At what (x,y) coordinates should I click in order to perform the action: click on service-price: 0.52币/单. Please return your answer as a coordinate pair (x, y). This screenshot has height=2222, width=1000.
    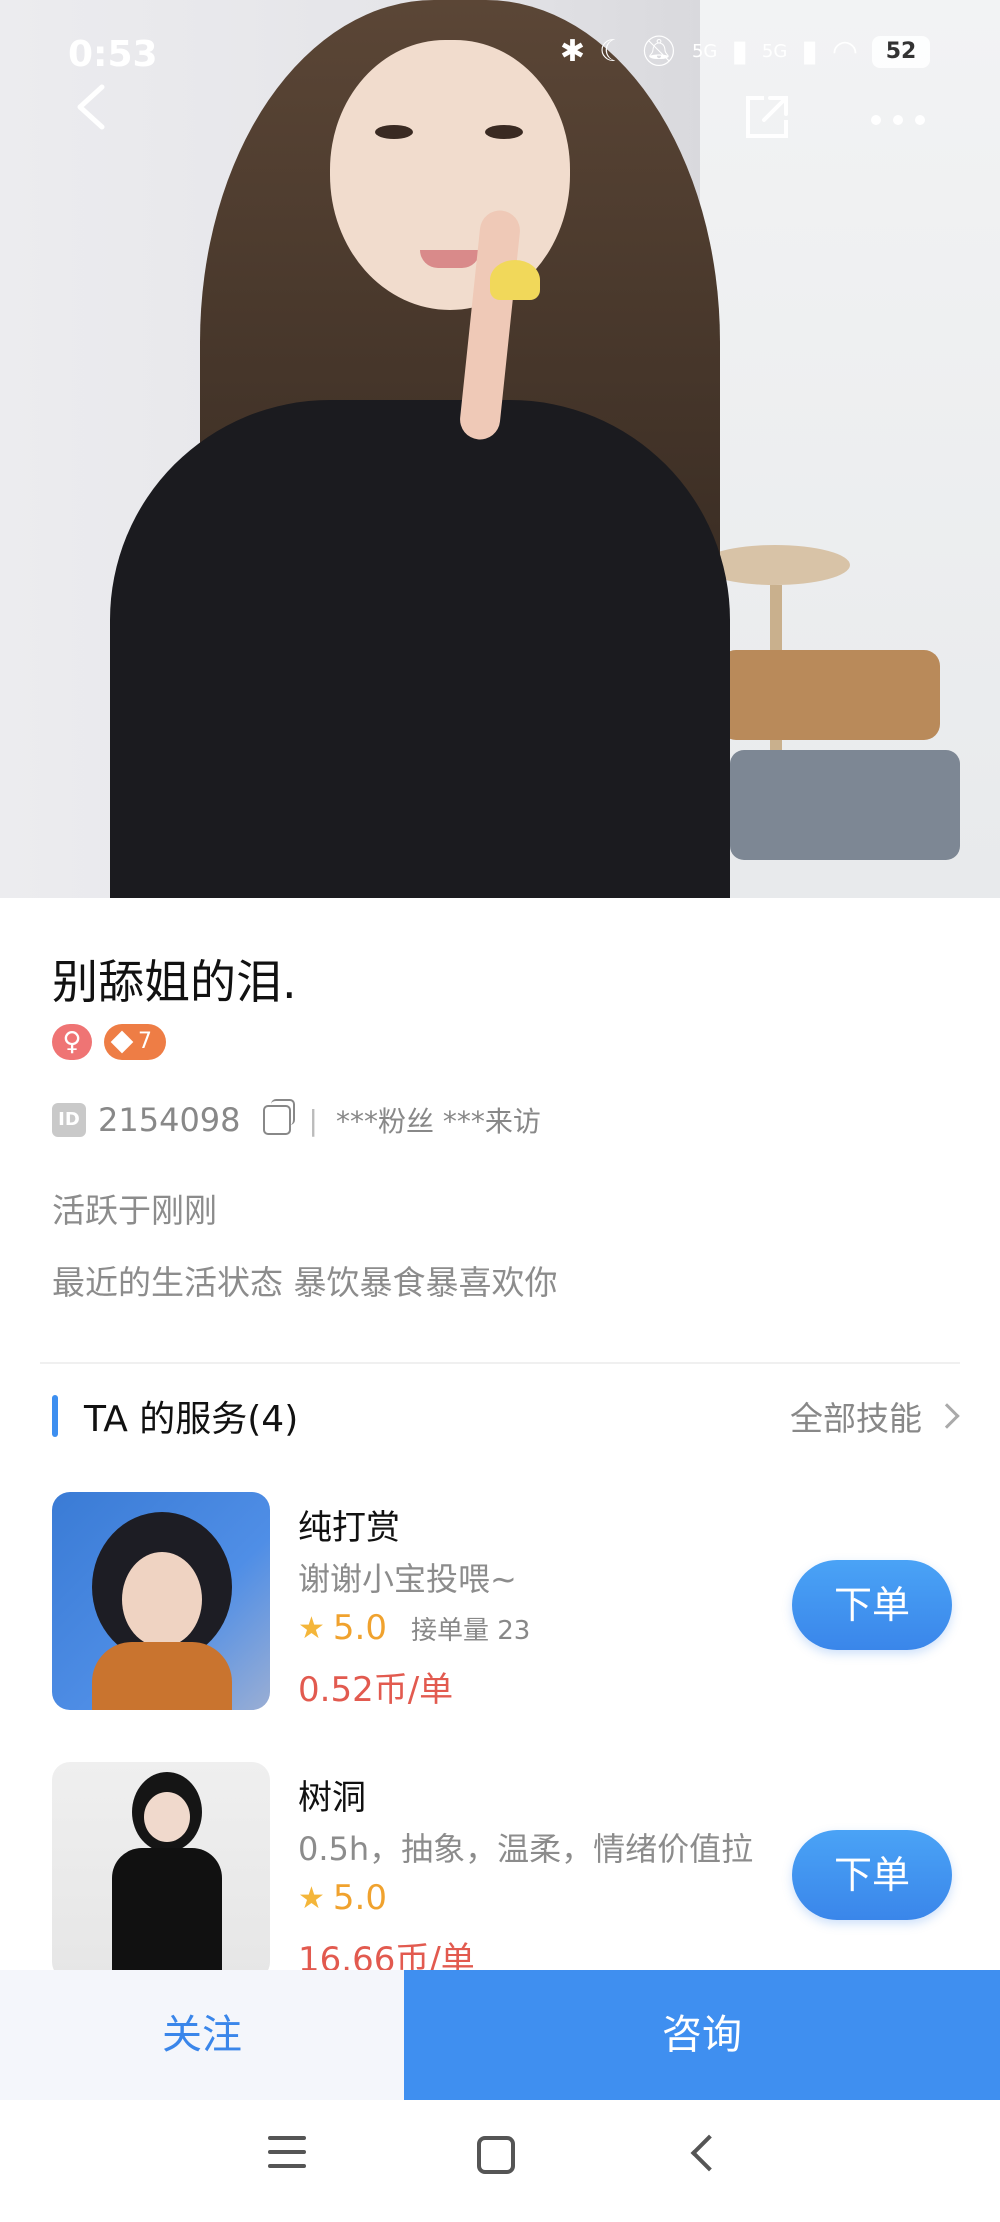
    Looking at the image, I should click on (376, 1690).